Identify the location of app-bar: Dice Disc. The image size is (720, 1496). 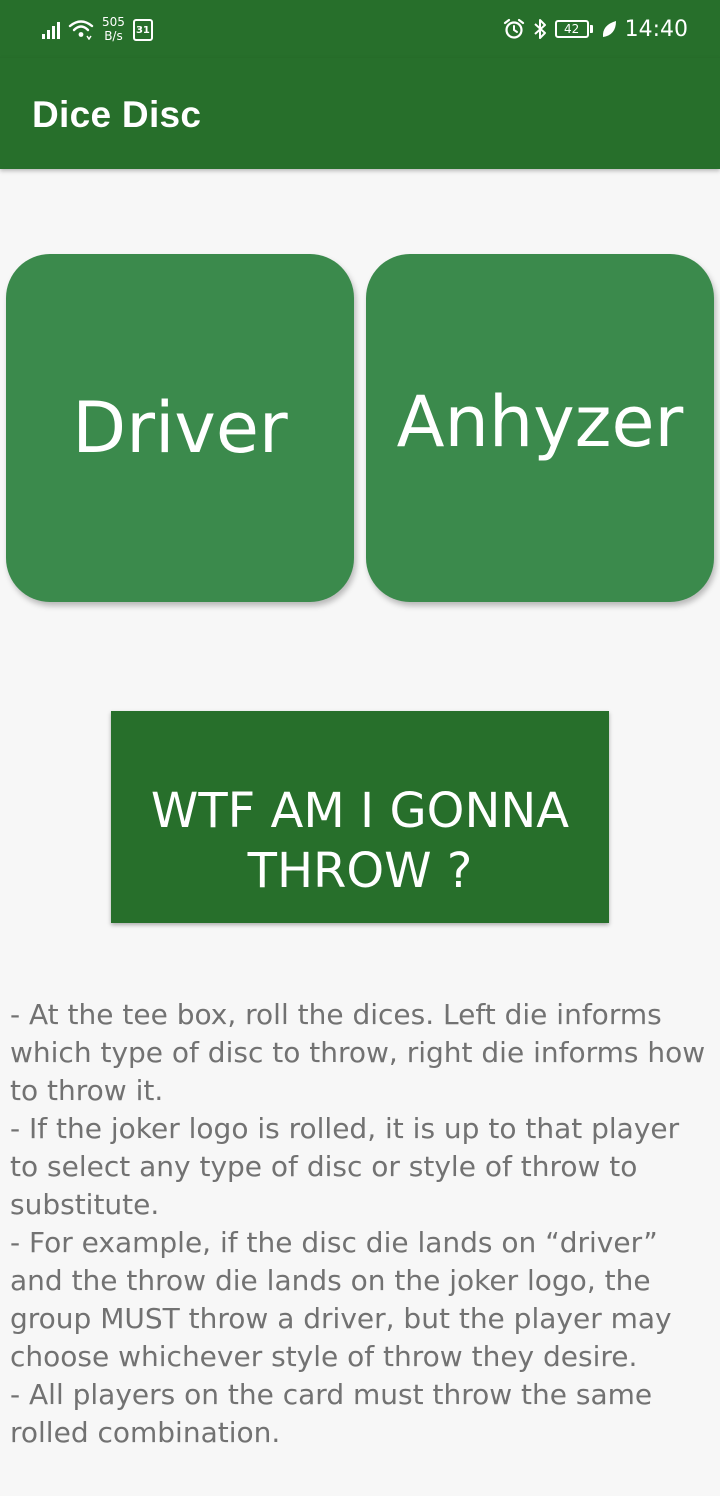
(360, 113).